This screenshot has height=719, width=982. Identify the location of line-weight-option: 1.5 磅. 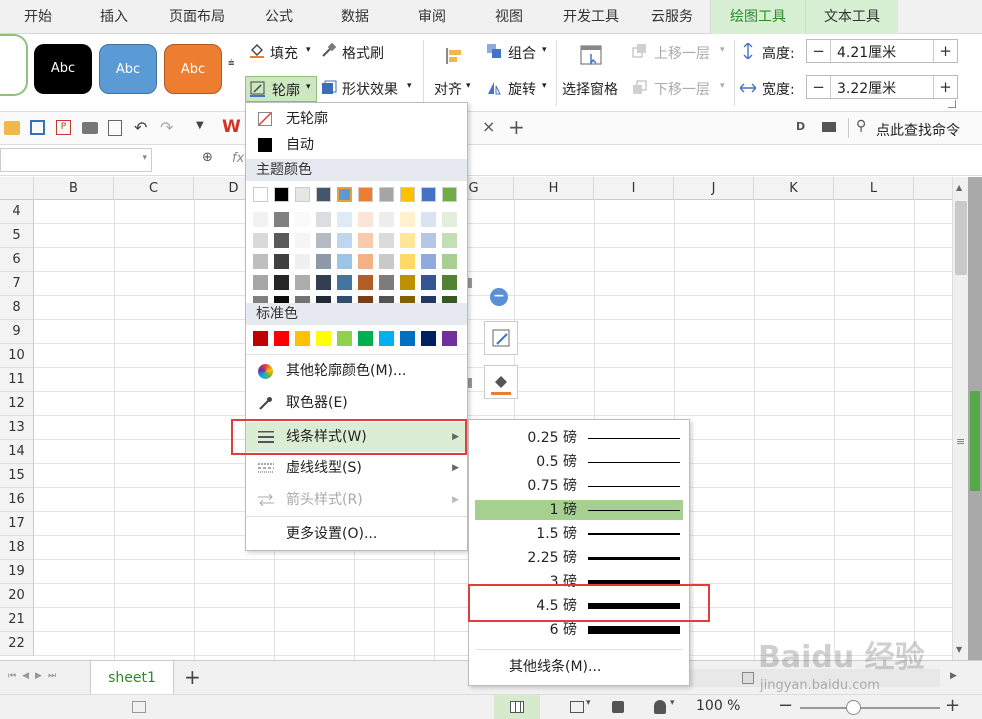
(579, 534).